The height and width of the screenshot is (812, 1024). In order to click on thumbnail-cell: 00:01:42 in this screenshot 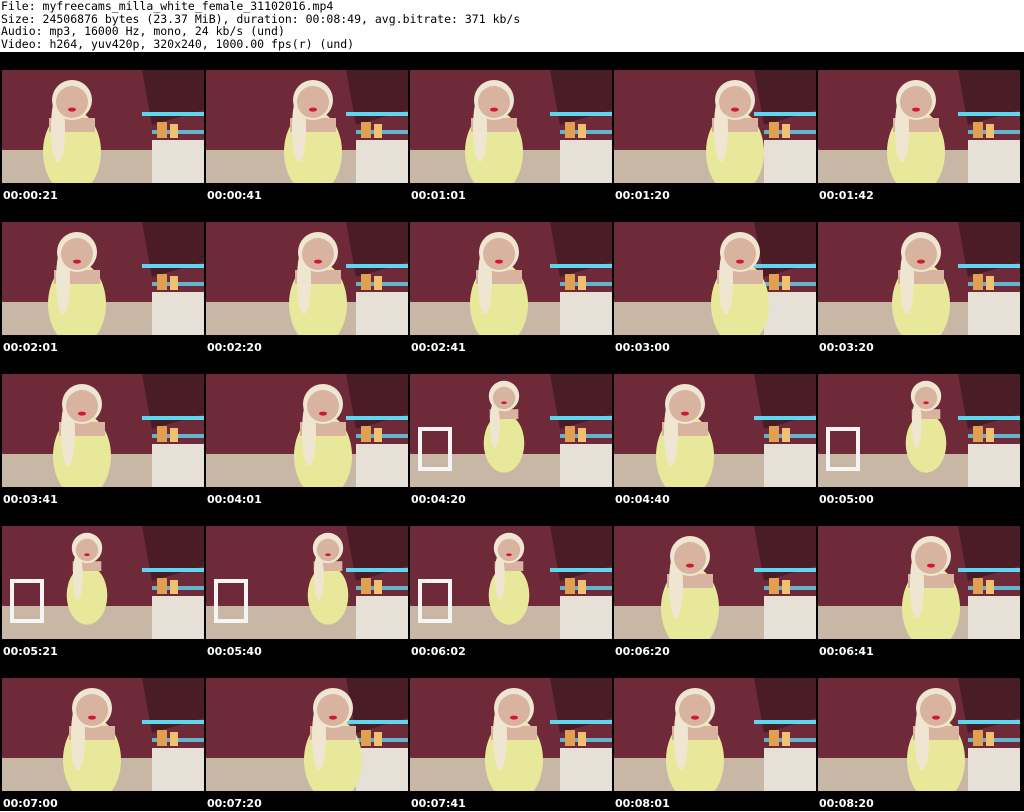, I will do `click(918, 128)`.